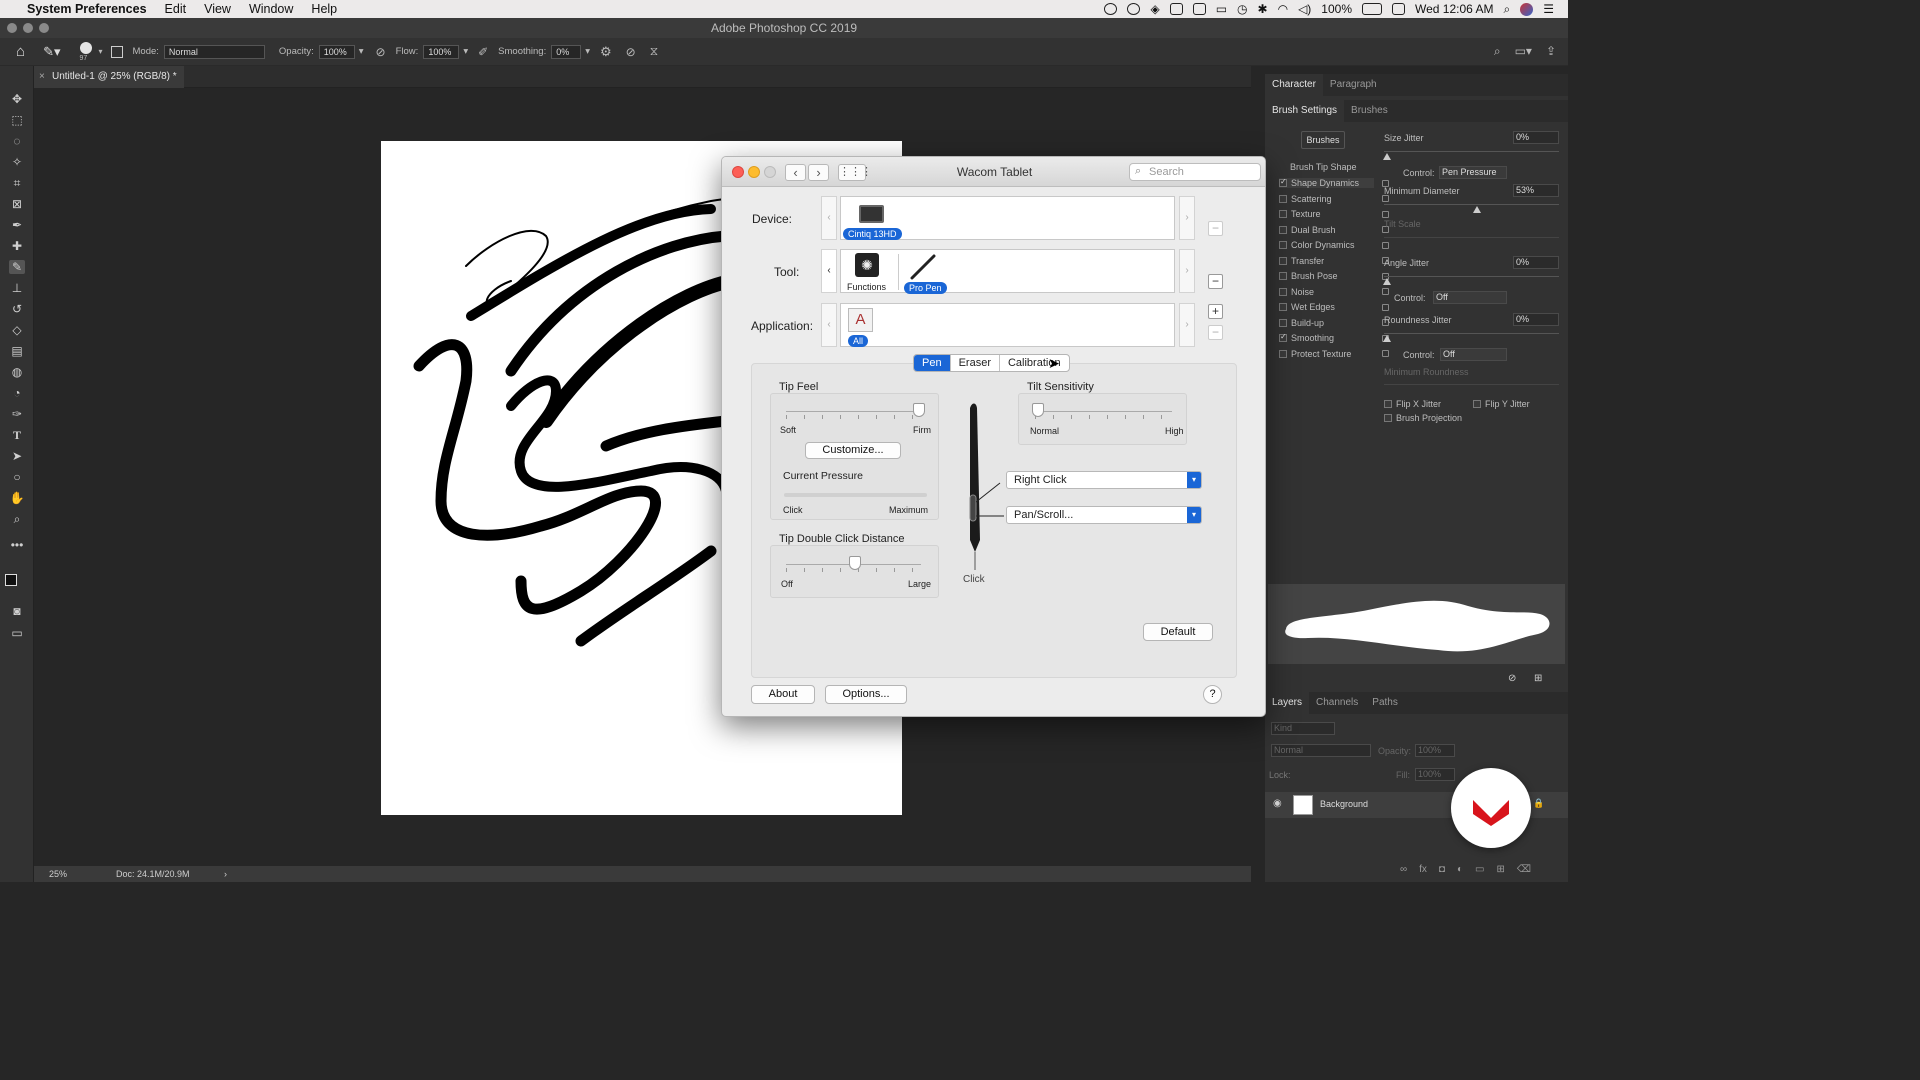 This screenshot has height=1080, width=1920. I want to click on min-diameter-thumb, so click(1477, 209).